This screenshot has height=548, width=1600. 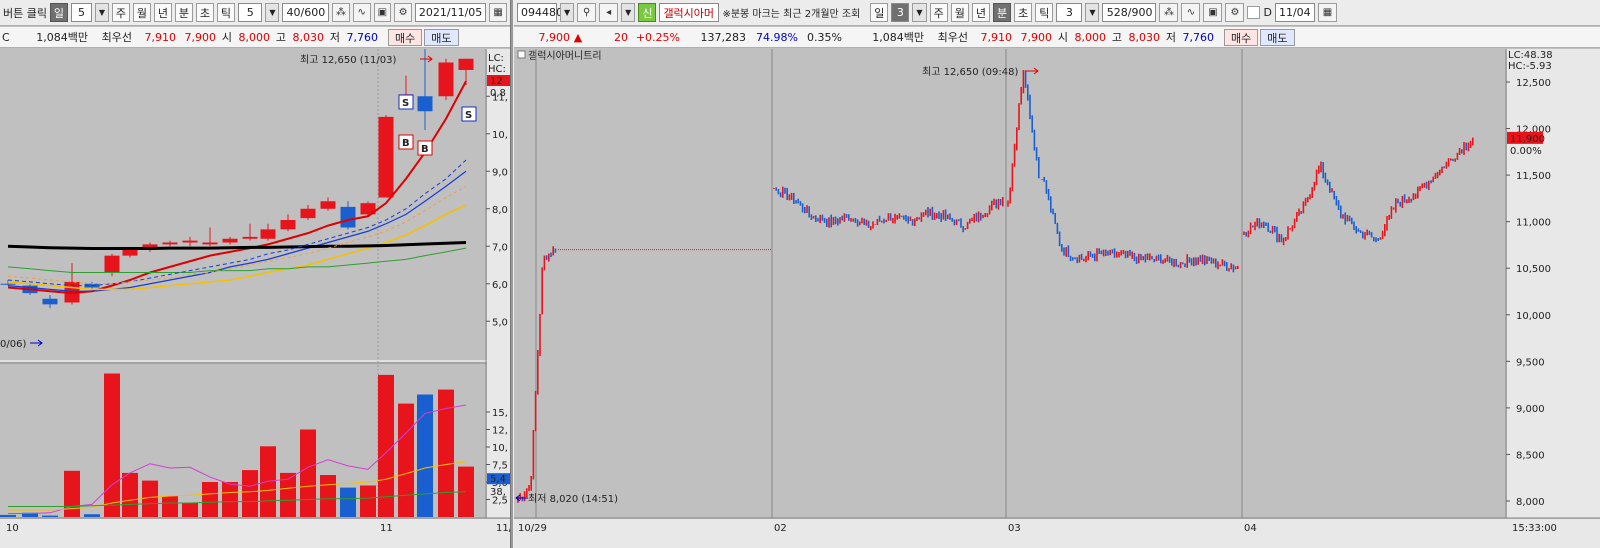 I want to click on date-tick-label: 10/29, so click(x=532, y=528).